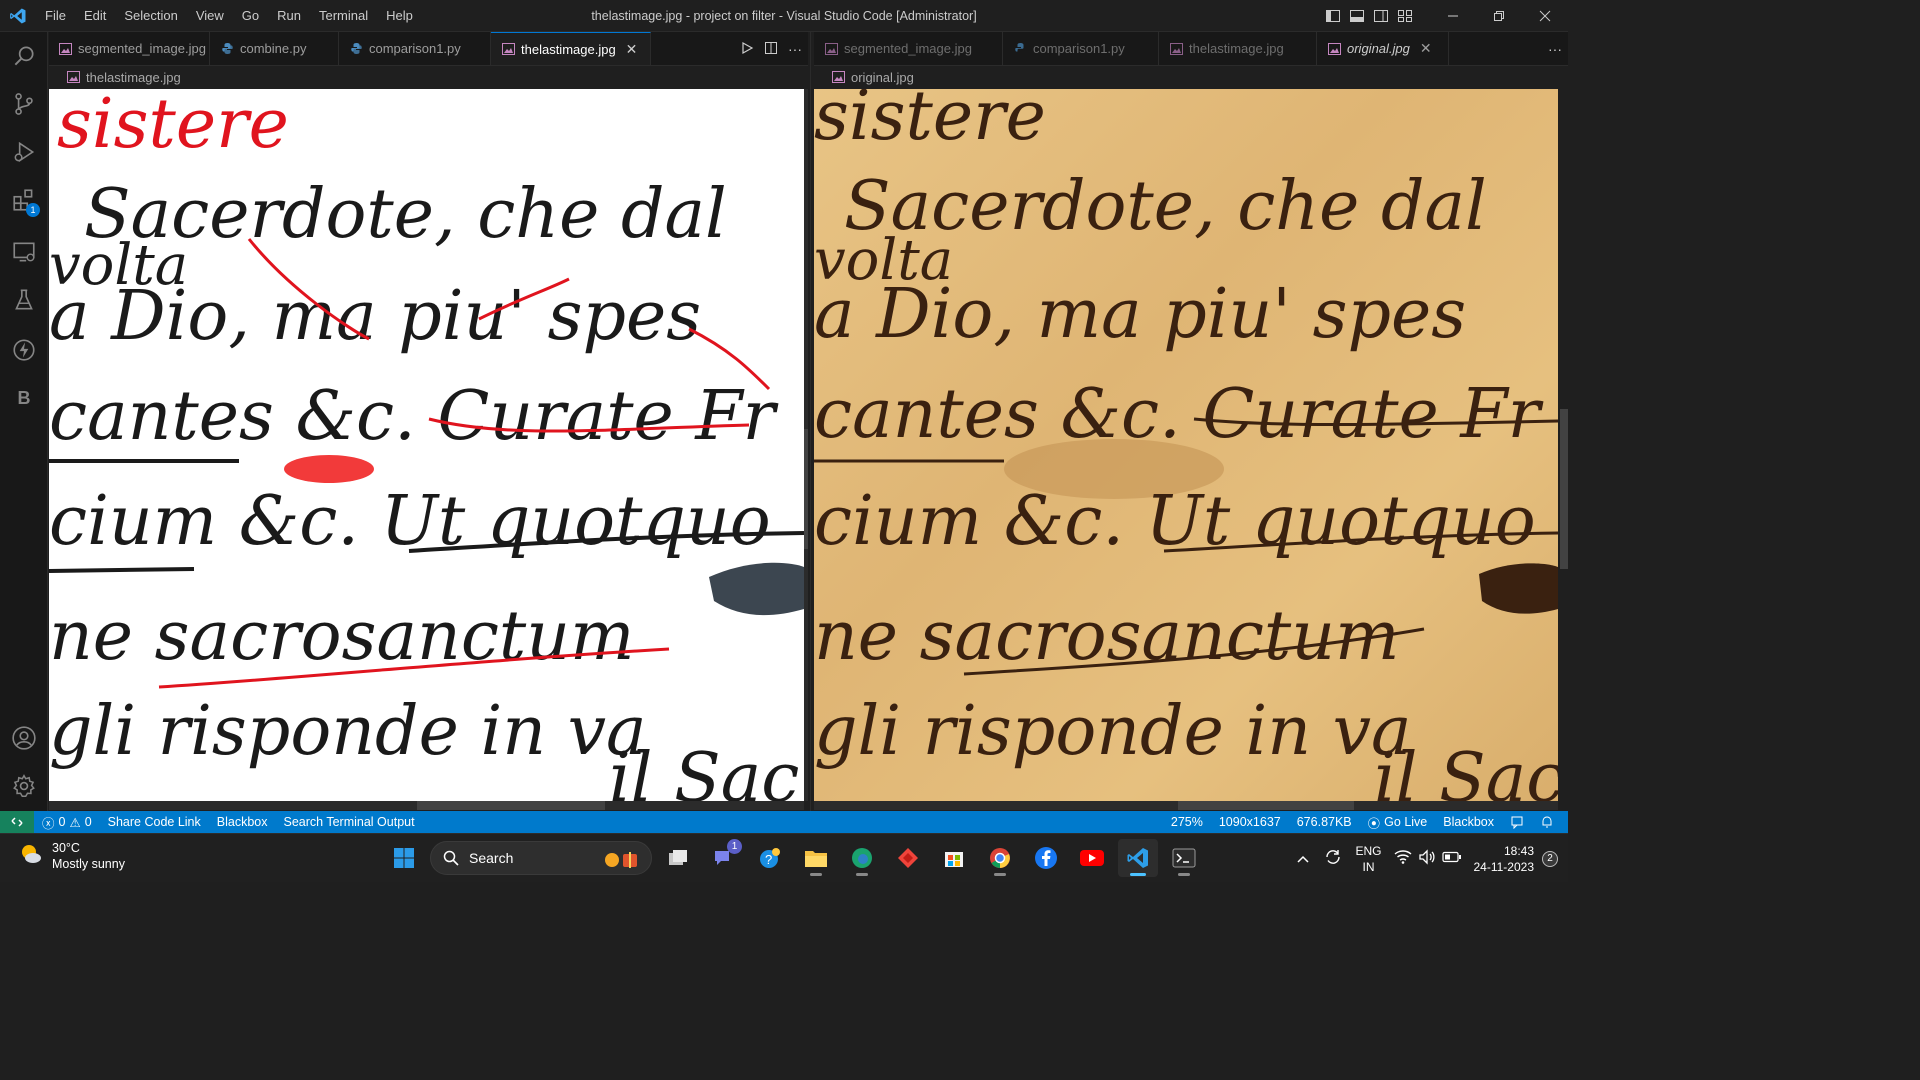 This screenshot has height=1080, width=1920. I want to click on tab-comparison1-py-right: comparison1.py, so click(1081, 48).